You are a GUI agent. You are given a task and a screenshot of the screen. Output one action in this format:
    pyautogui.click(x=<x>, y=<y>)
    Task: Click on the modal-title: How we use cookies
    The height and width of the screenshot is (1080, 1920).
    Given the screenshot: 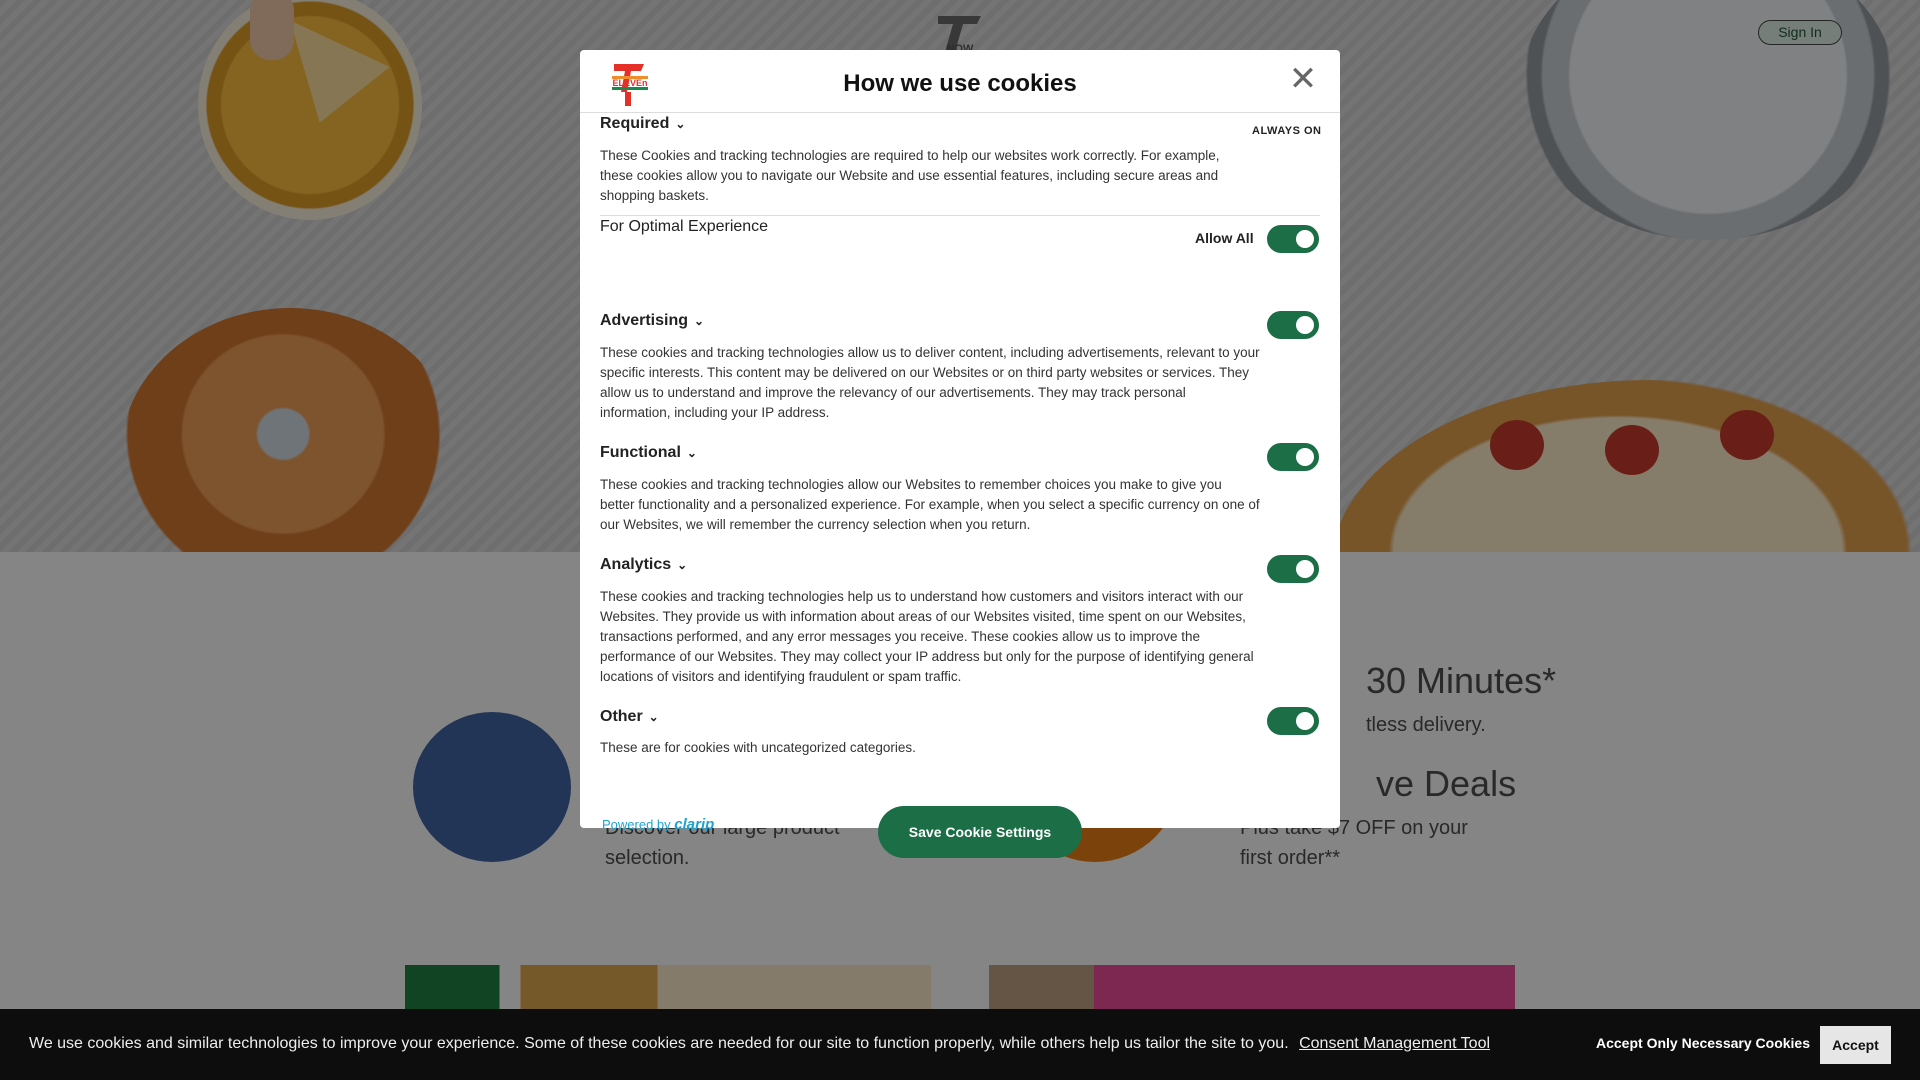 What is the action you would take?
    pyautogui.click(x=960, y=83)
    